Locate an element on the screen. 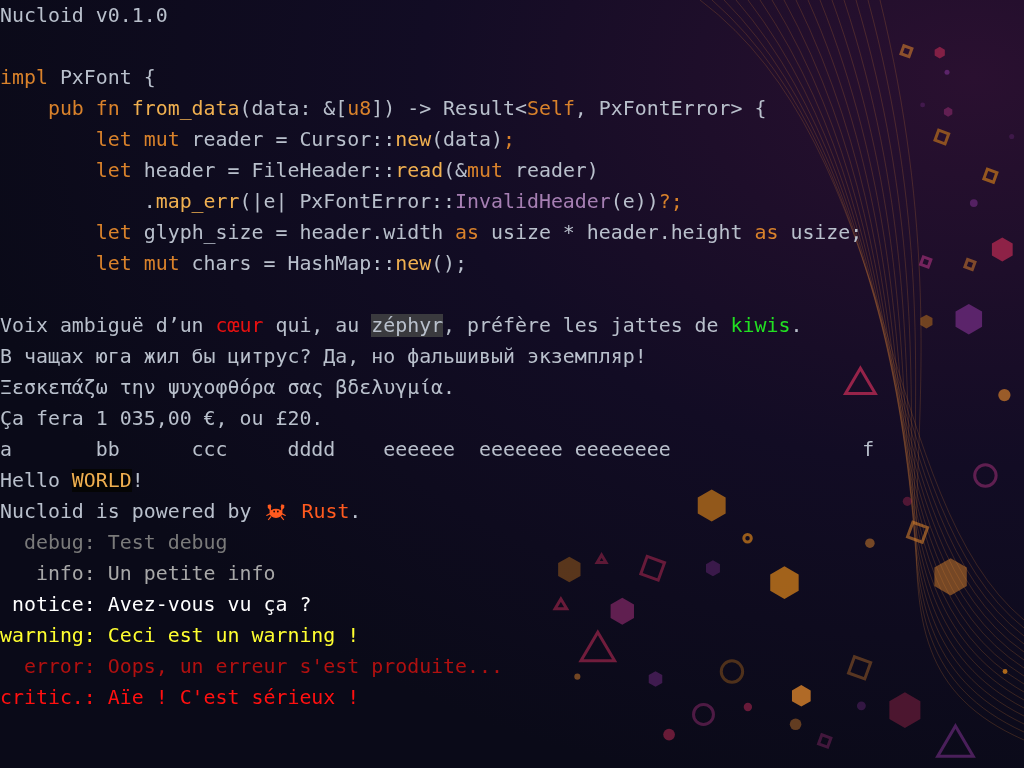 The image size is (1024, 768). text-line: Voix ambiguë d’un cœur qui, au zéphyr, préfère les jattes de kiwis. is located at coordinates (401, 325).